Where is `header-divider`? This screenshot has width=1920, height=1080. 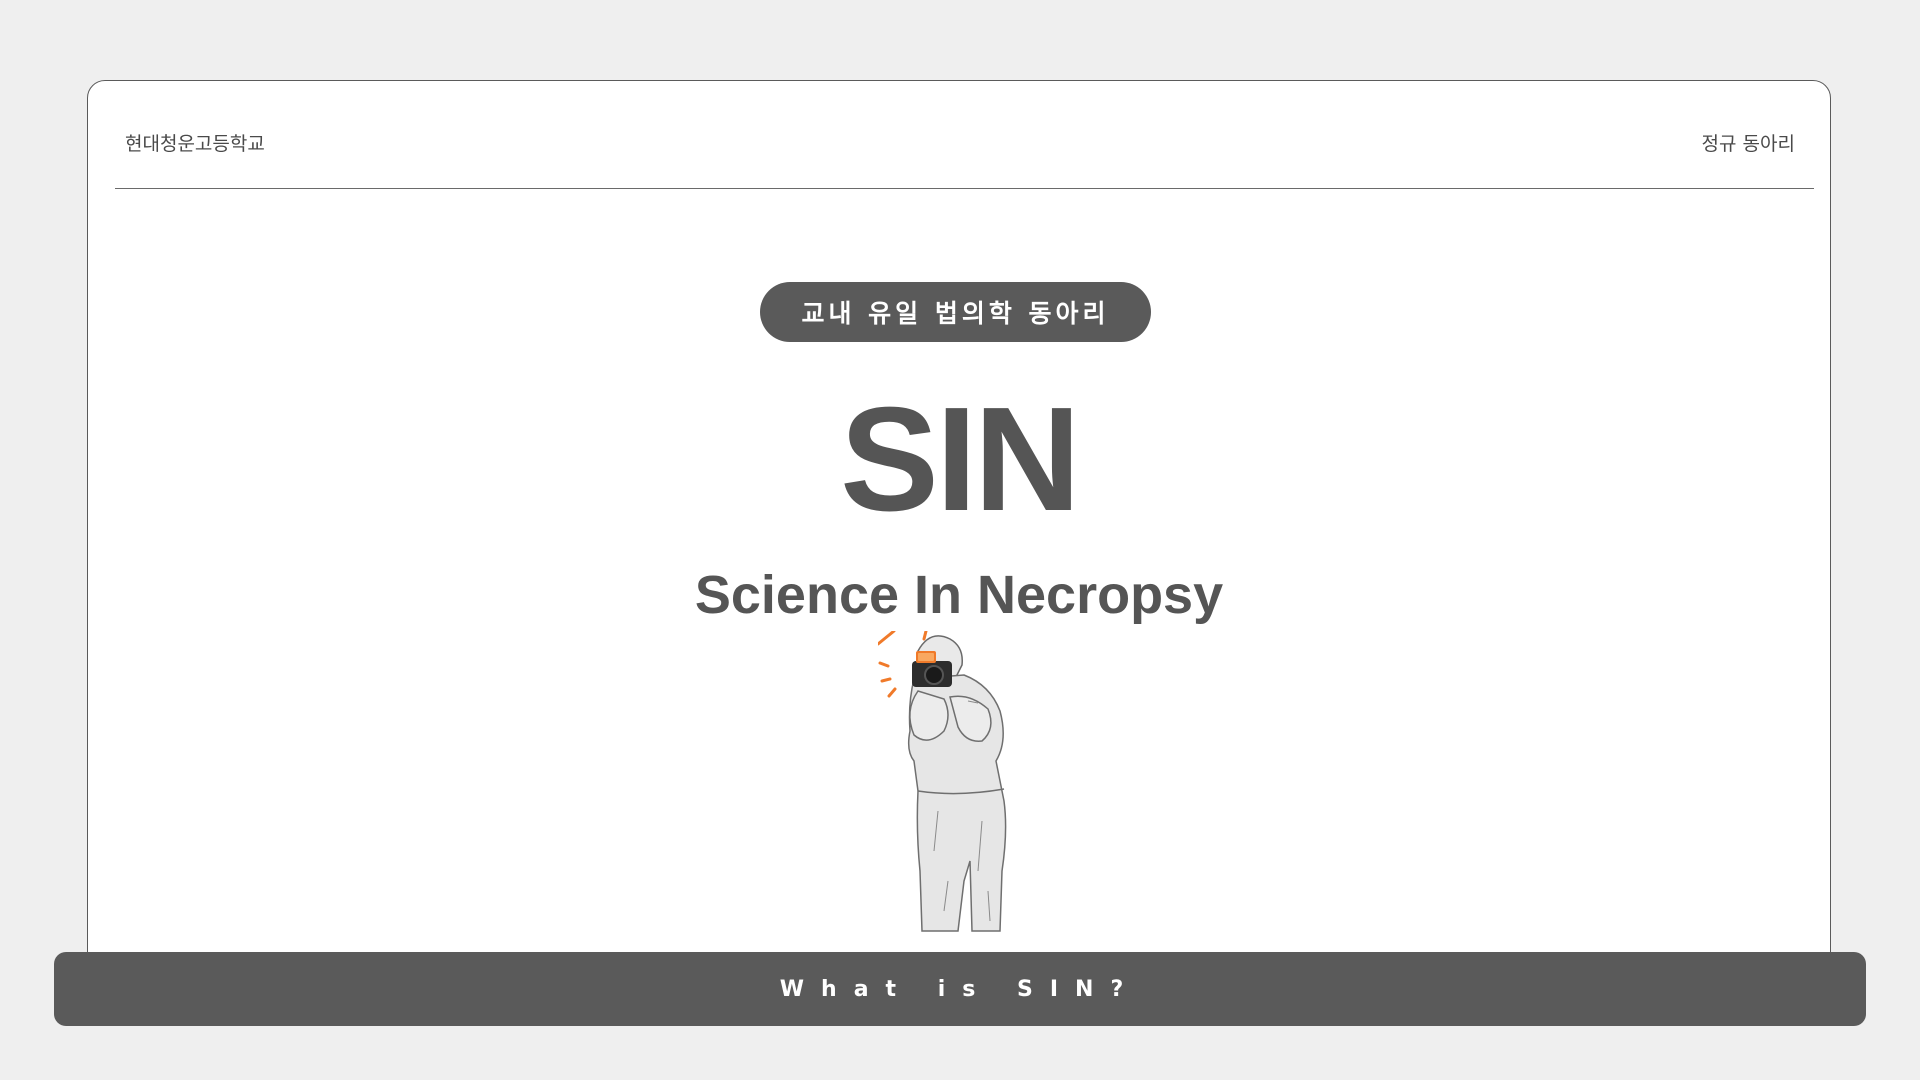
header-divider is located at coordinates (964, 188).